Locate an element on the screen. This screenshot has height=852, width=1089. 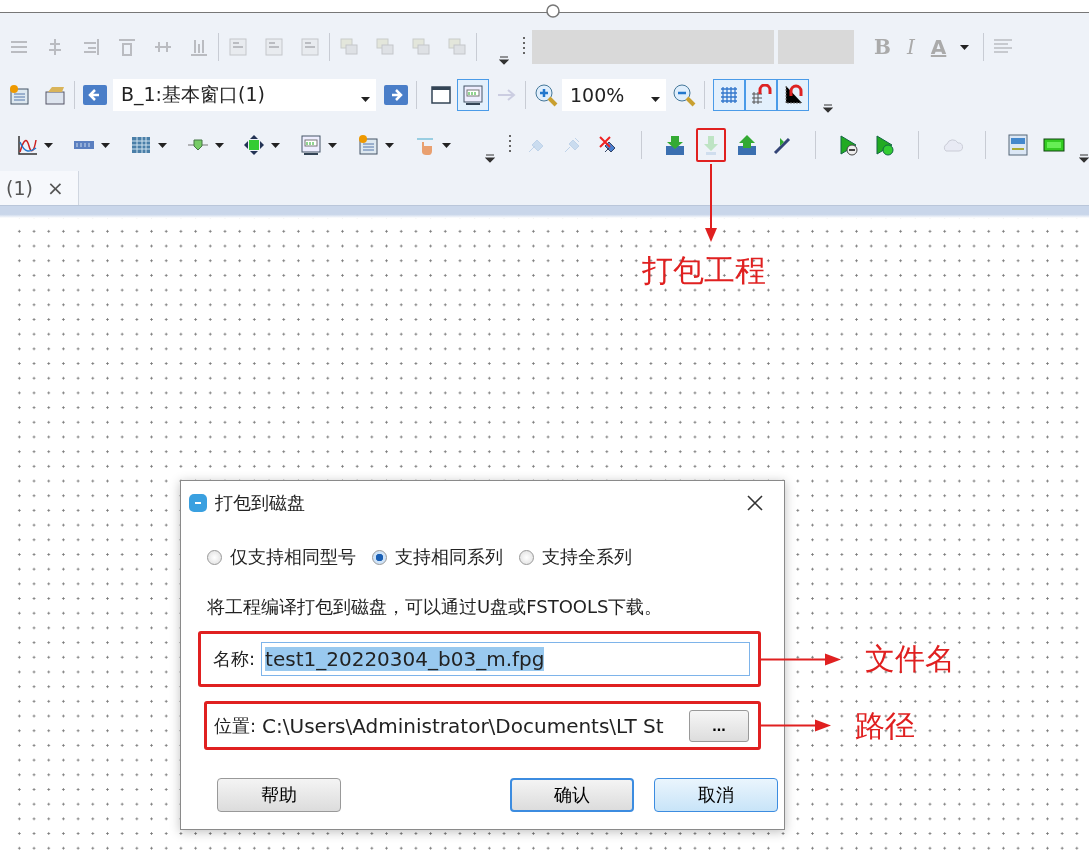
zoom-in-icon is located at coordinates (546, 95).